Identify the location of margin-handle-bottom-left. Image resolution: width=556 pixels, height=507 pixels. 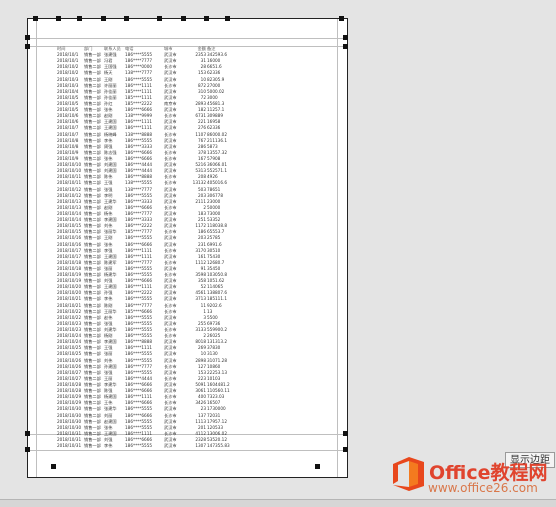
(53, 466).